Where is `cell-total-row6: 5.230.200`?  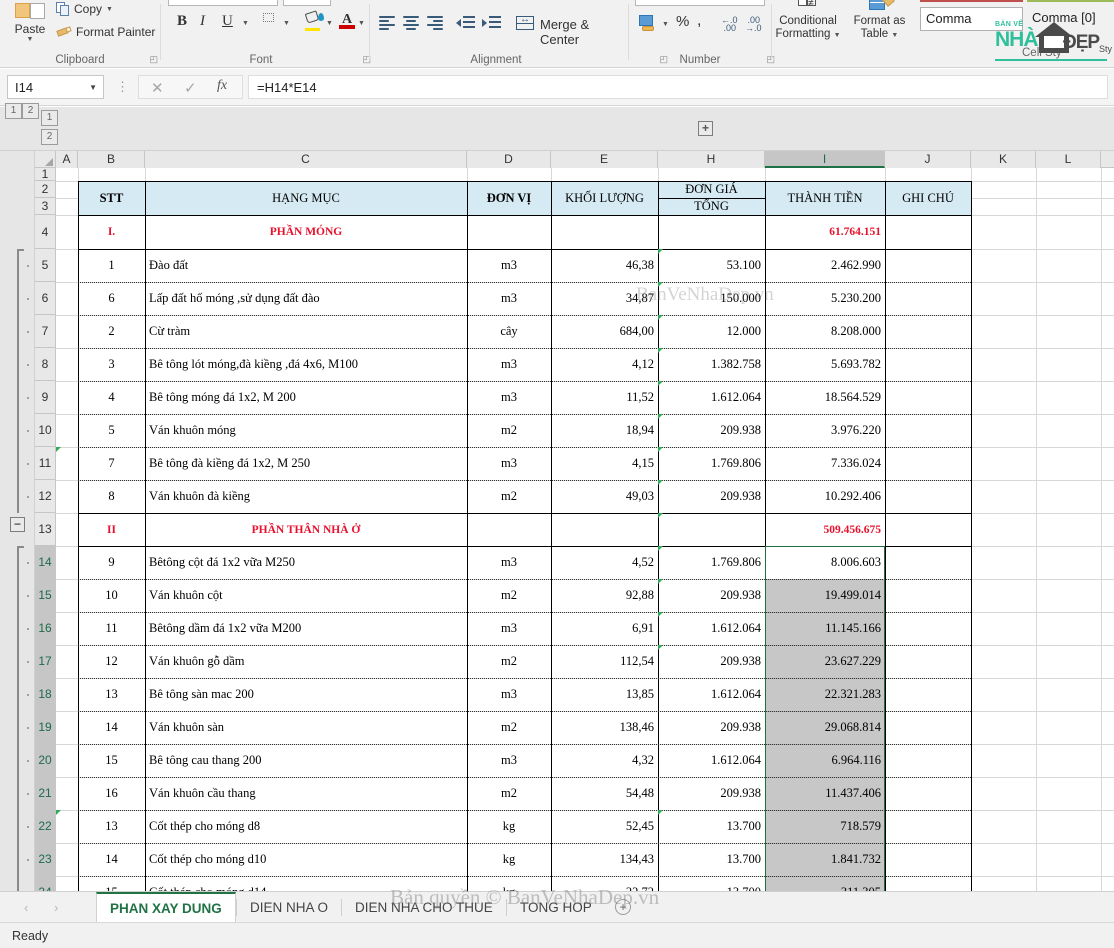 cell-total-row6: 5.230.200 is located at coordinates (825, 298).